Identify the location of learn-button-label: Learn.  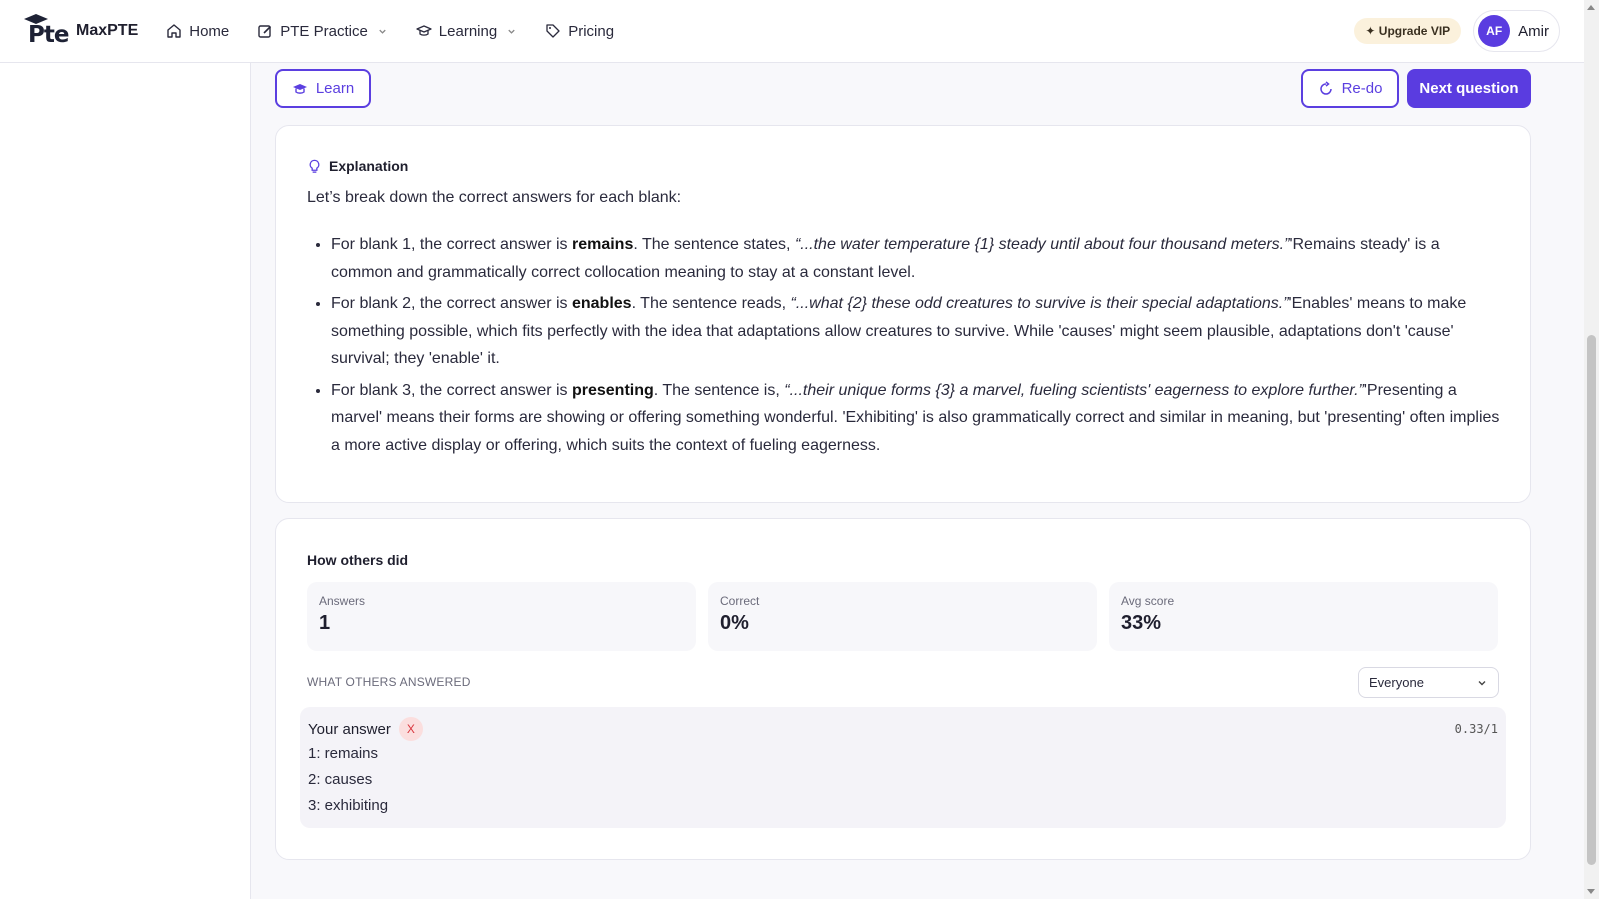
(335, 88).